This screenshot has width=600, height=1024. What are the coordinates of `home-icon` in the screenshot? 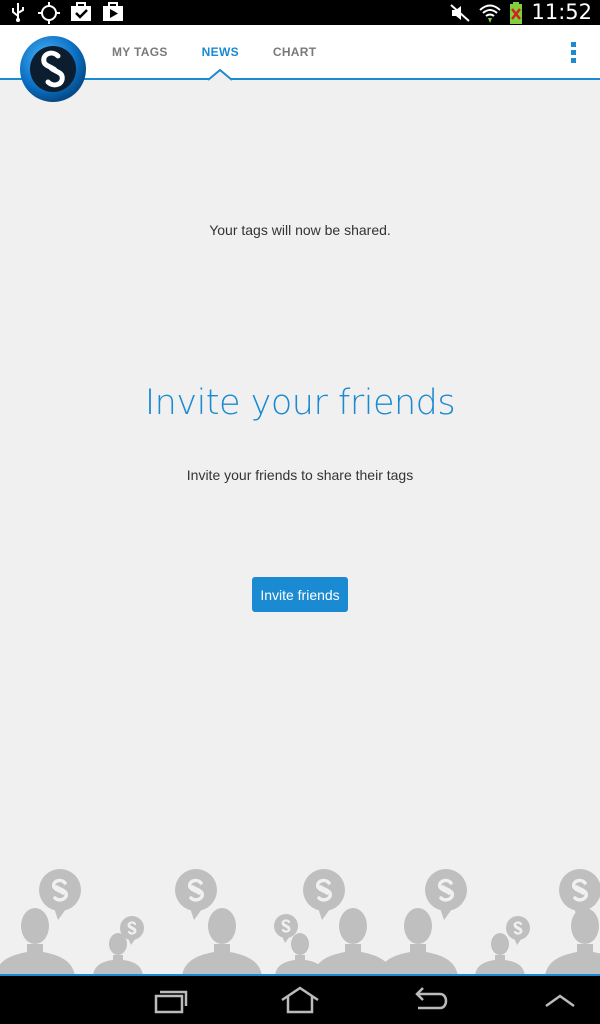 It's located at (300, 1000).